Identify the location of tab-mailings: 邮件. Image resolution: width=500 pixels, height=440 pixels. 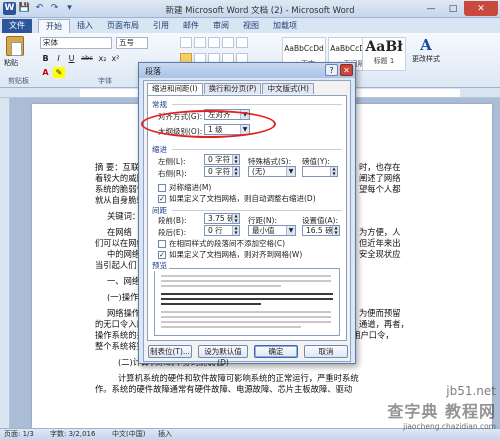
(191, 26).